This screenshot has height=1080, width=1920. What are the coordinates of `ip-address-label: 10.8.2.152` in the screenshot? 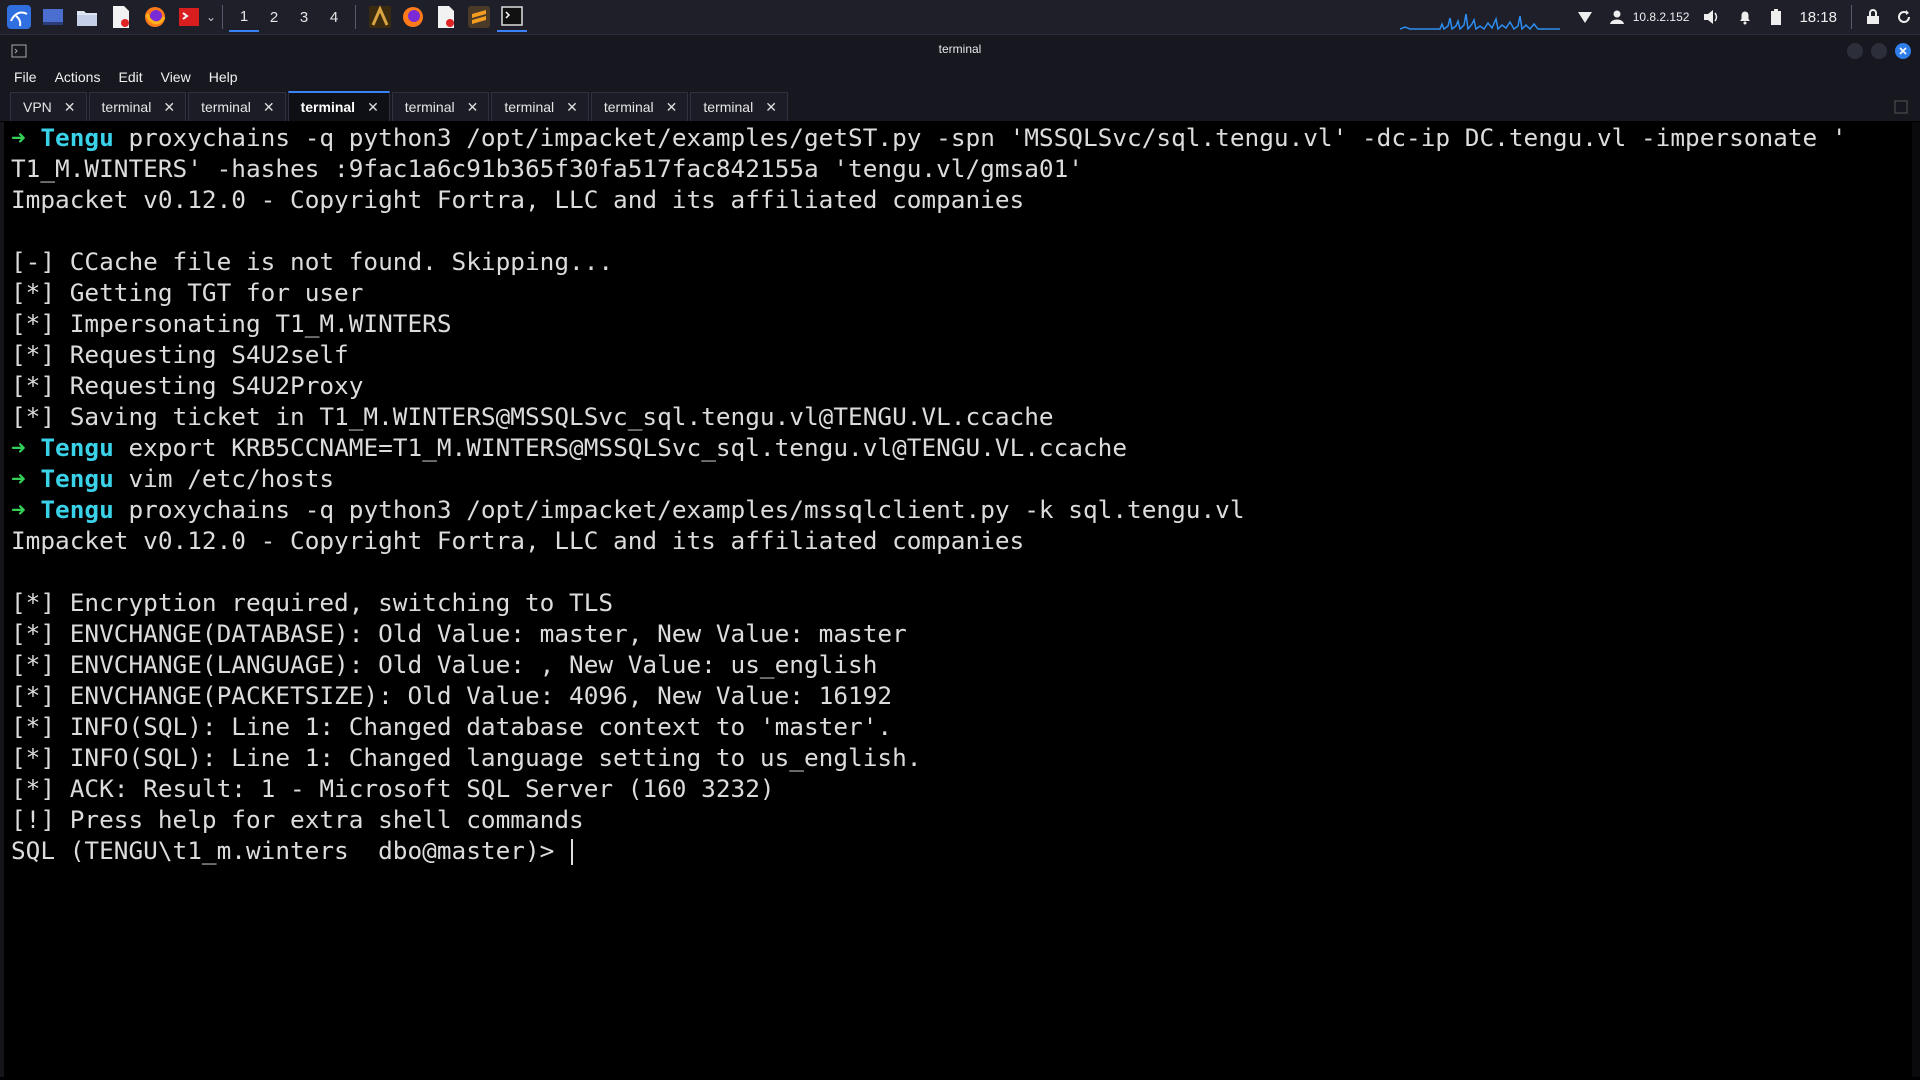 It's located at (1661, 17).